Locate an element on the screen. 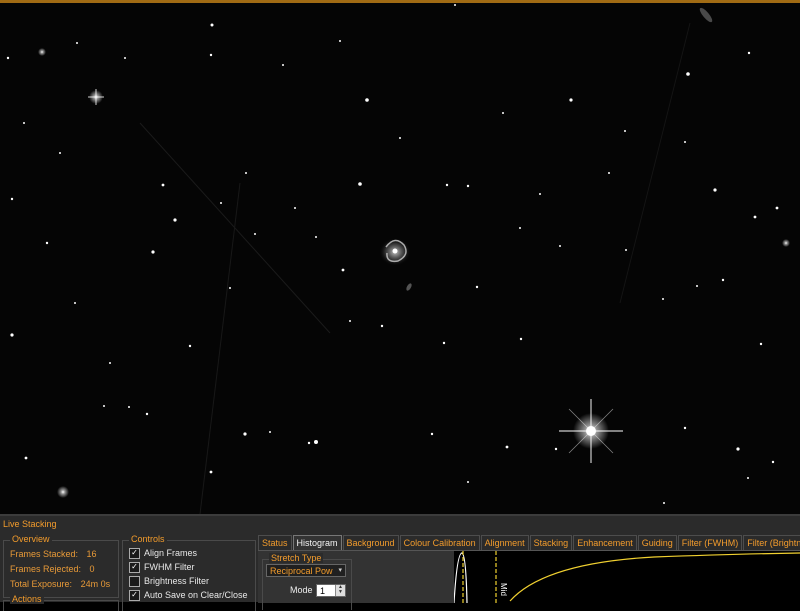  tab-stacking: Stacking is located at coordinates (551, 542).